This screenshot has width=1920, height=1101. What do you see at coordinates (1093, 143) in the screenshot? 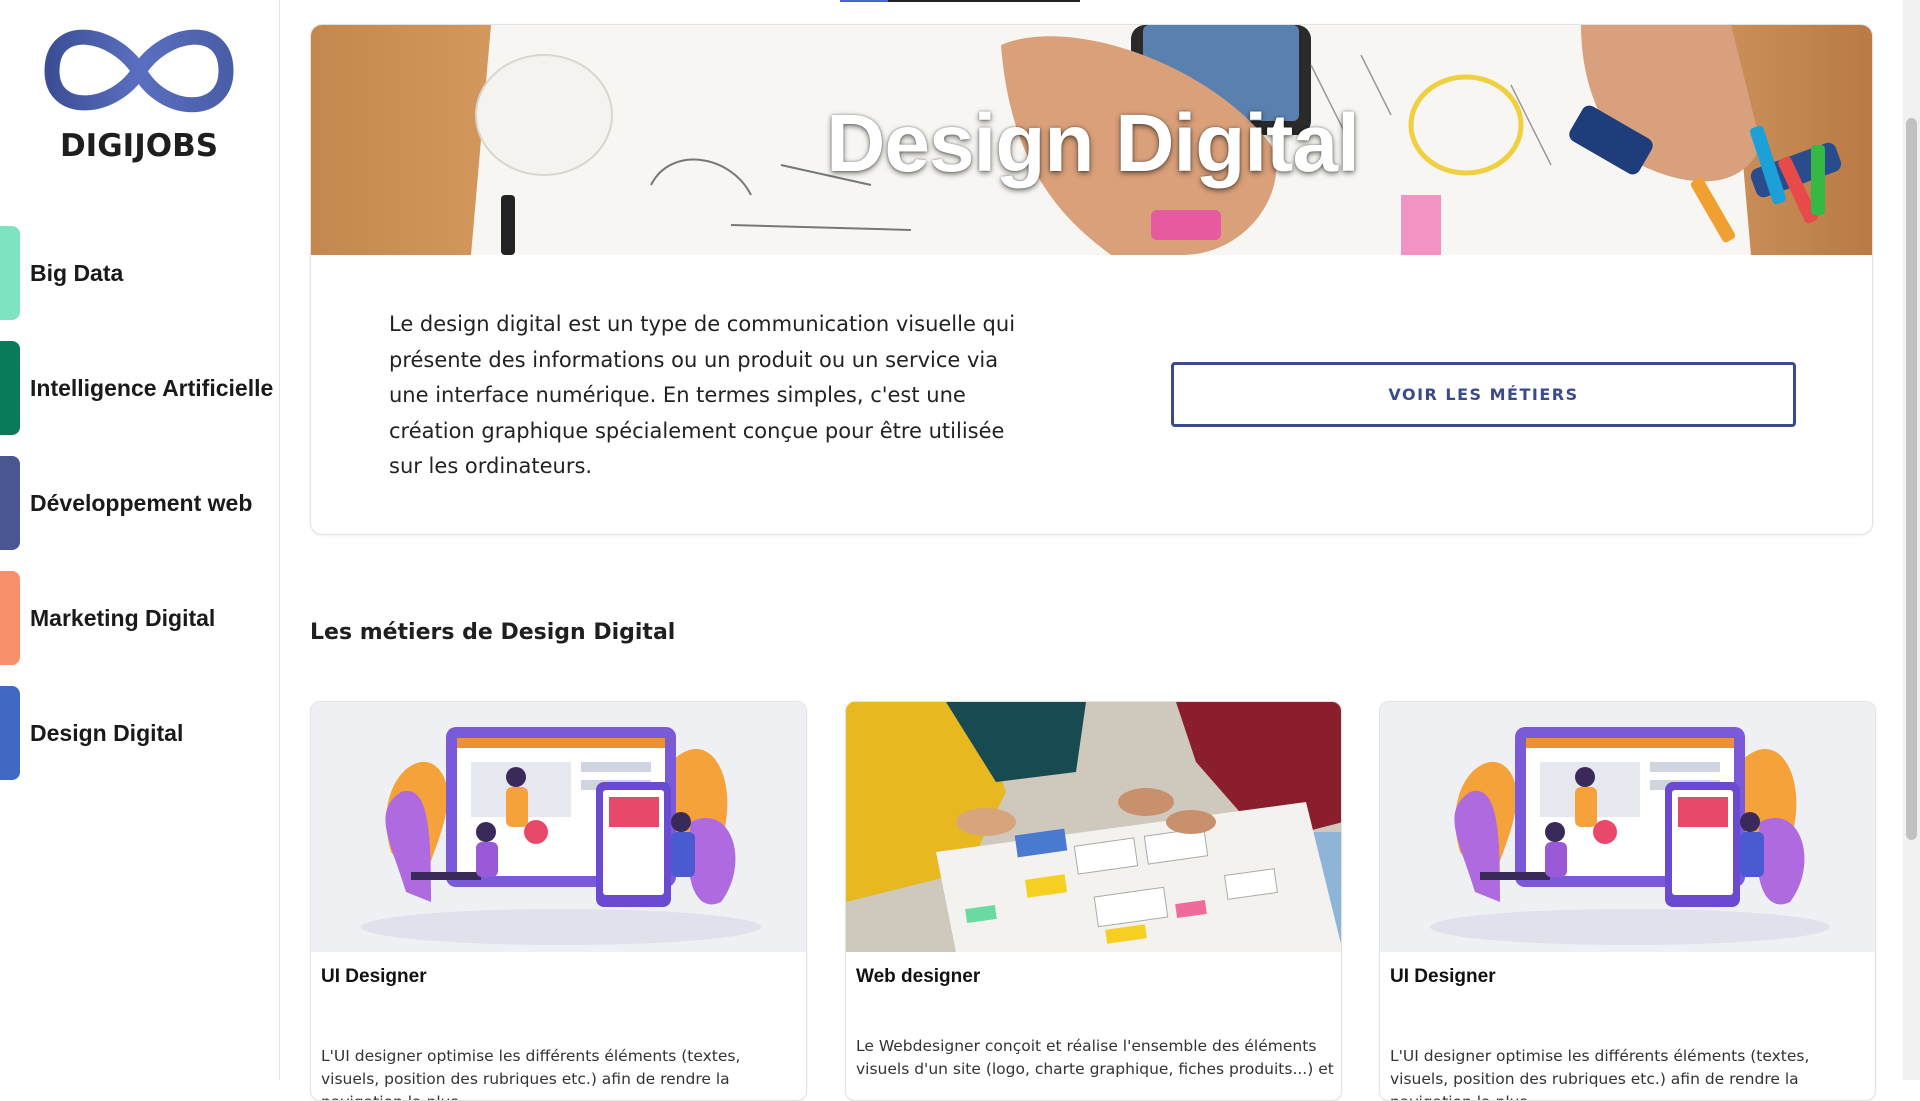
I see `page-title: Design Digital` at bounding box center [1093, 143].